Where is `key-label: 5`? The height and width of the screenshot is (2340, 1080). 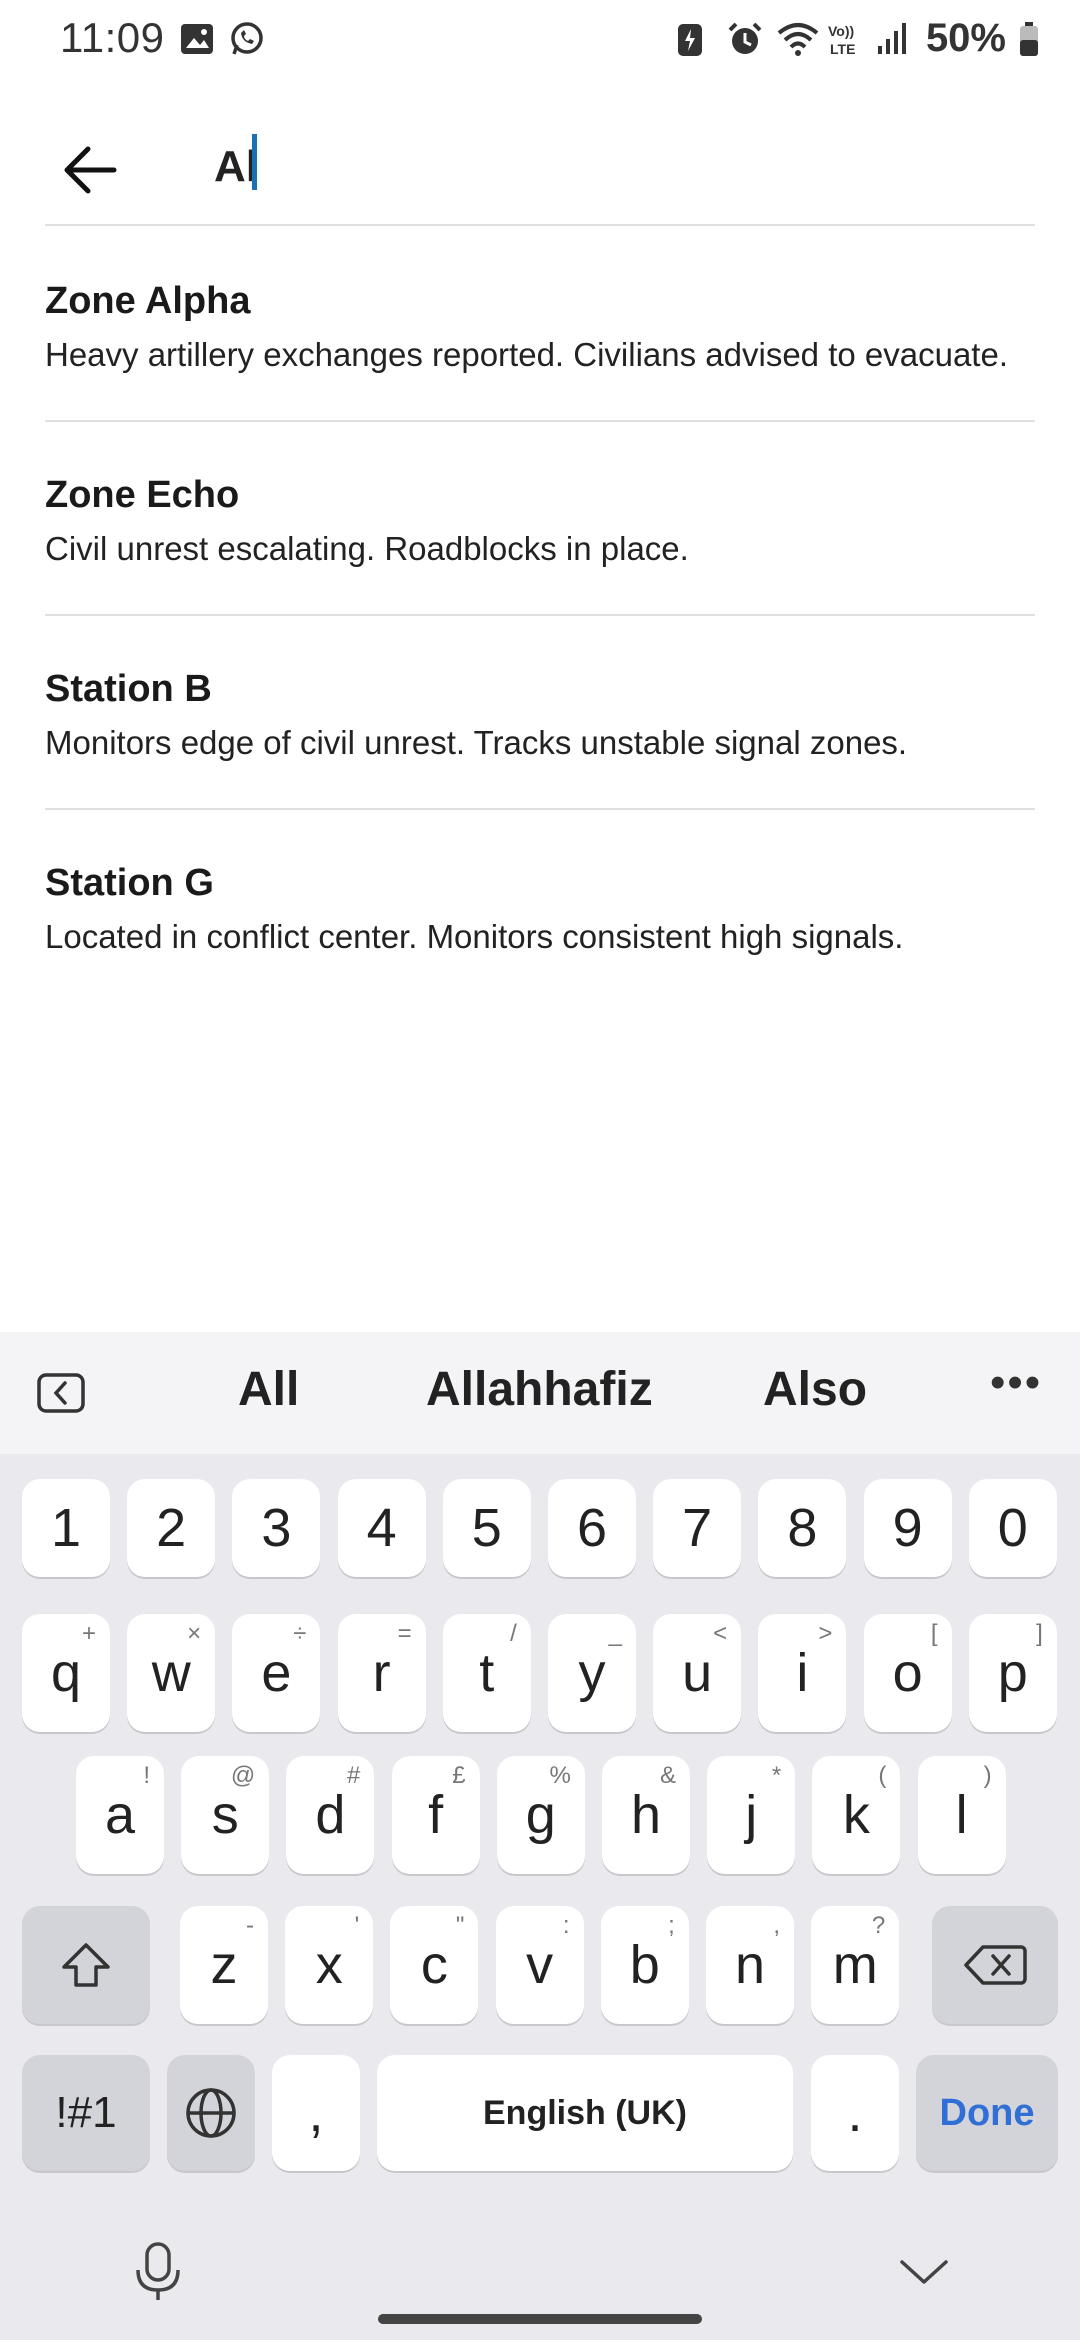 key-label: 5 is located at coordinates (486, 1528).